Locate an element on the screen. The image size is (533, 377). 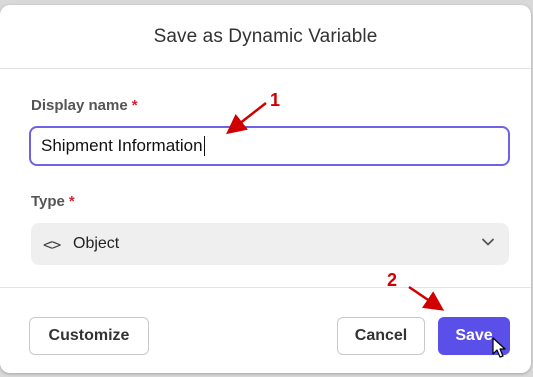
annotation-step-2: 2 is located at coordinates (392, 280).